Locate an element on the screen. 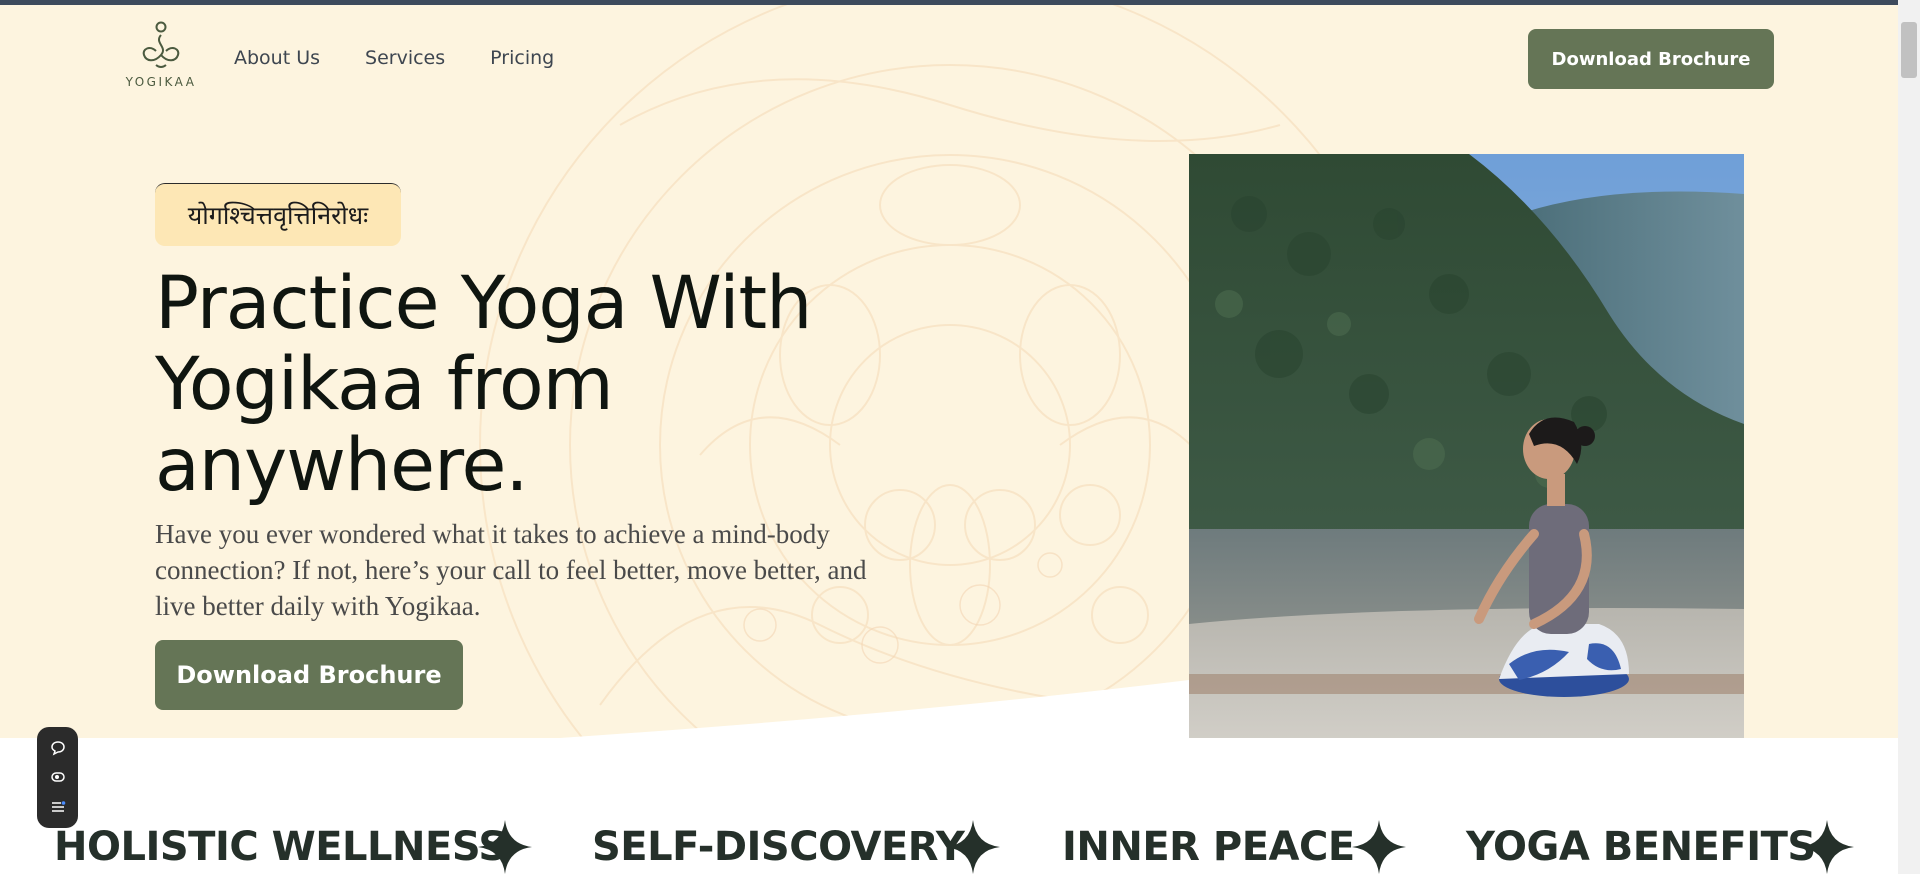 Image resolution: width=1920 pixels, height=874 pixels. hero-headline-line-2: Yogikaa from is located at coordinates (384, 384).